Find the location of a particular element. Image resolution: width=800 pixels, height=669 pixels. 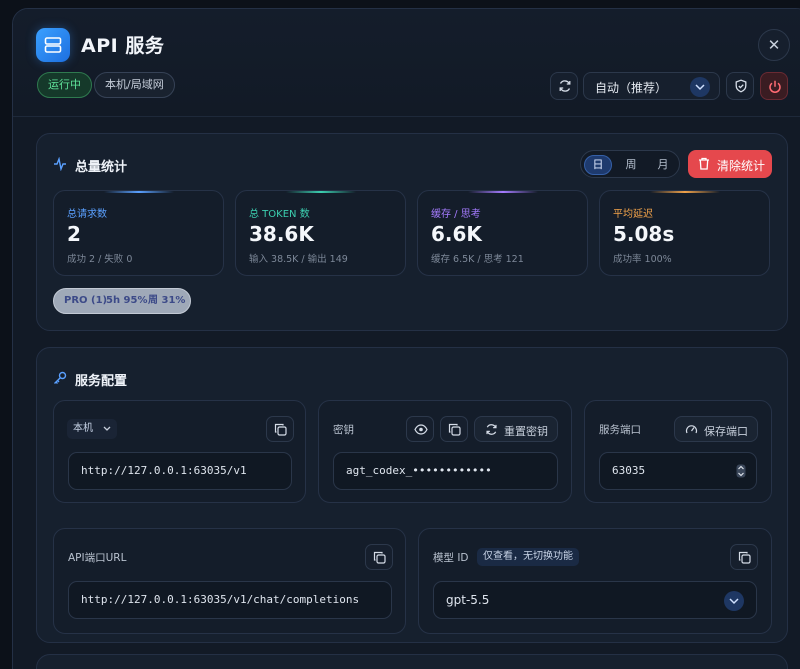

port-box: 服务端口 保存端口 63035 is located at coordinates (678, 451).